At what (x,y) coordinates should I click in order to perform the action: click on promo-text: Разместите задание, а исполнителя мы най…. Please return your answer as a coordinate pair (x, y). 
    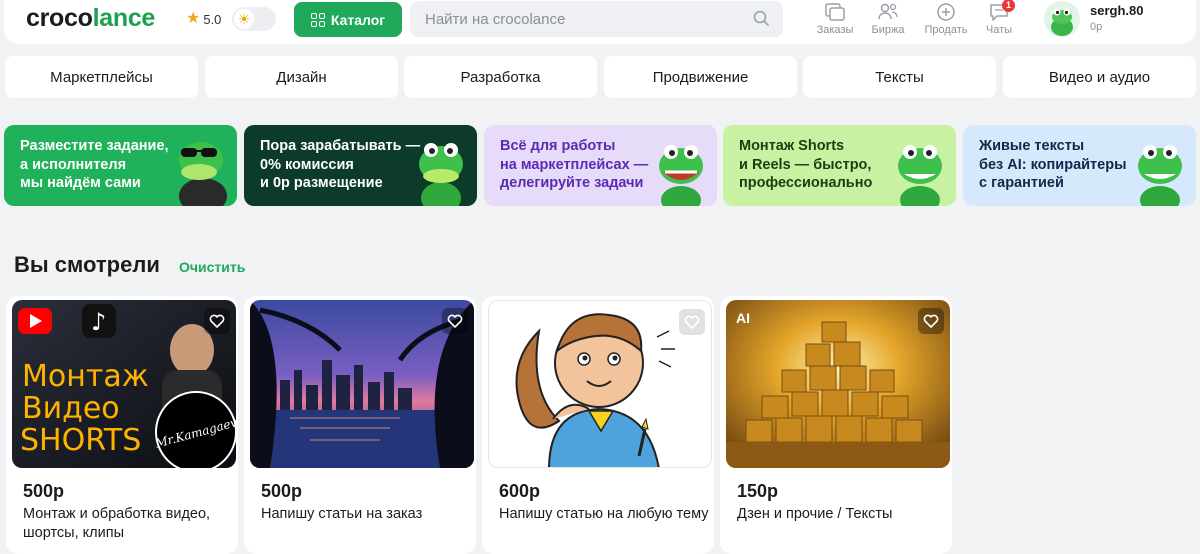
    Looking at the image, I should click on (94, 164).